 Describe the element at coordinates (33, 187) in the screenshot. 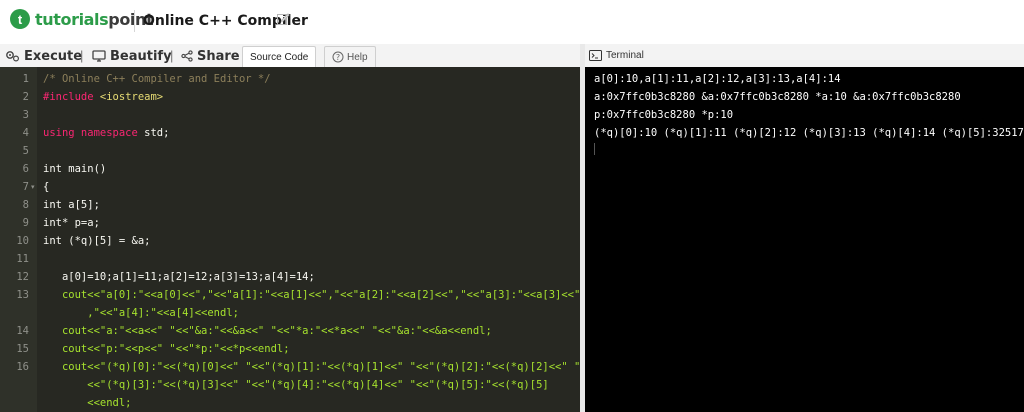

I see `fold-arrow-icon: ▾` at that location.